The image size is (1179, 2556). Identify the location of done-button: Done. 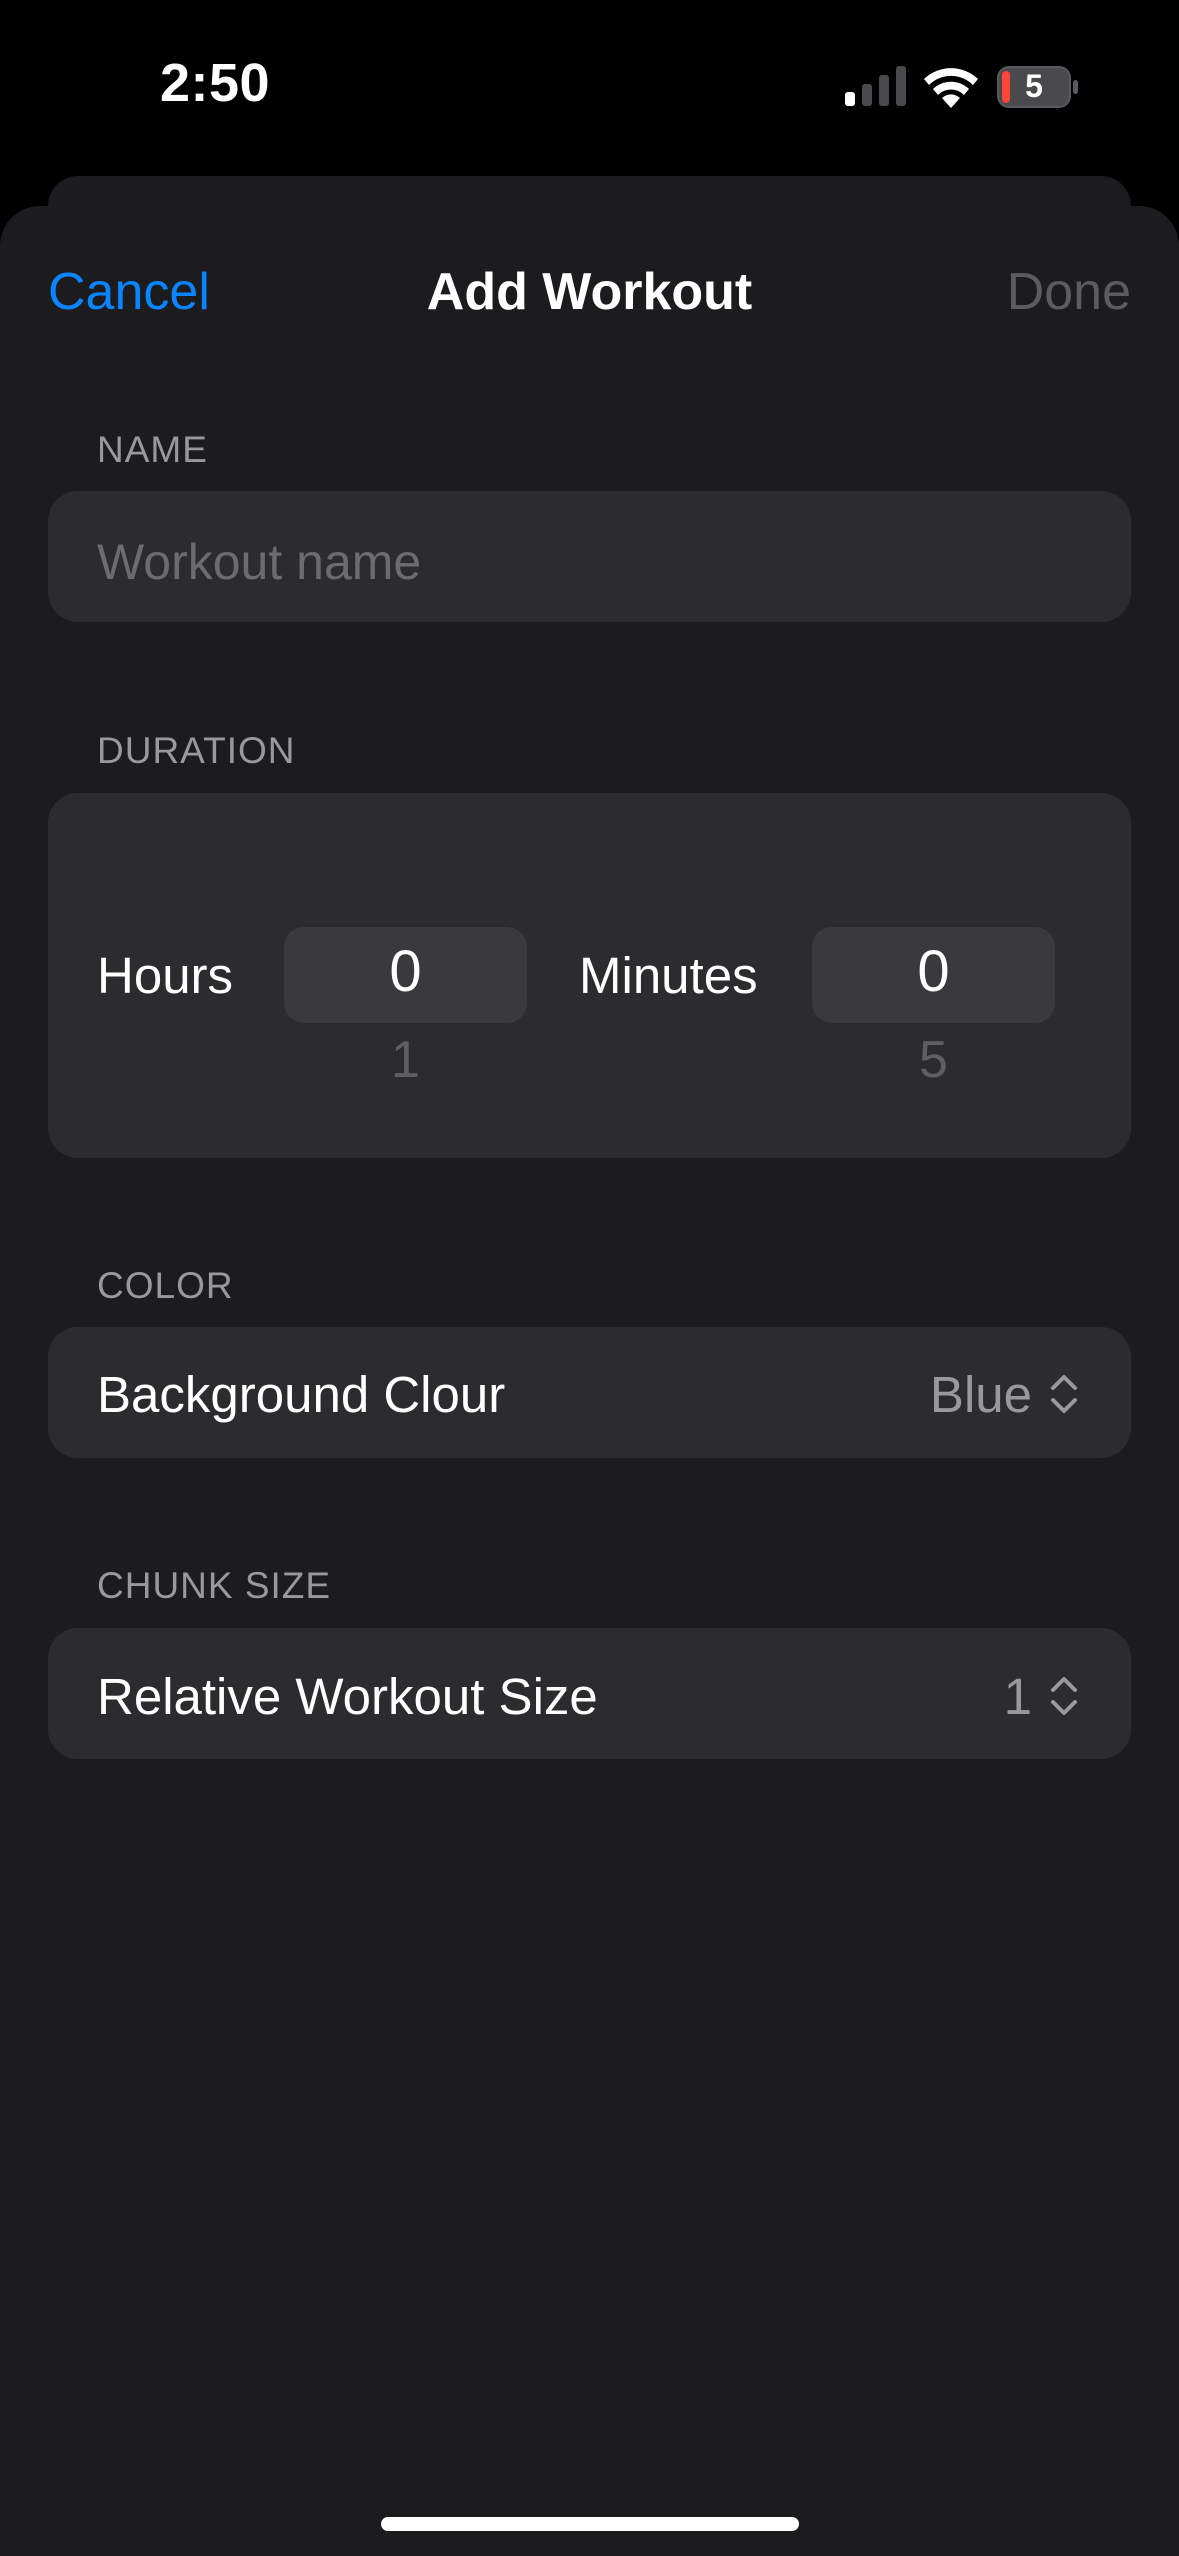
(1069, 292).